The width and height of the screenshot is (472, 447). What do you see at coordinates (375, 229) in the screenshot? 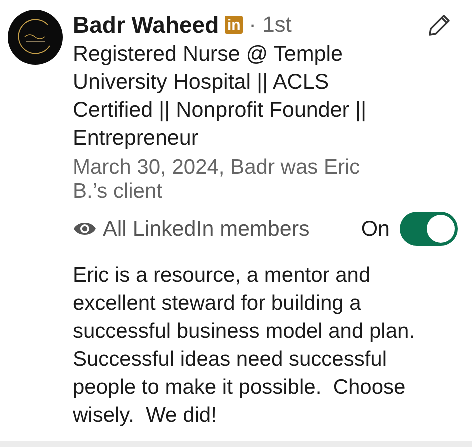
I see `toggle-label: On` at bounding box center [375, 229].